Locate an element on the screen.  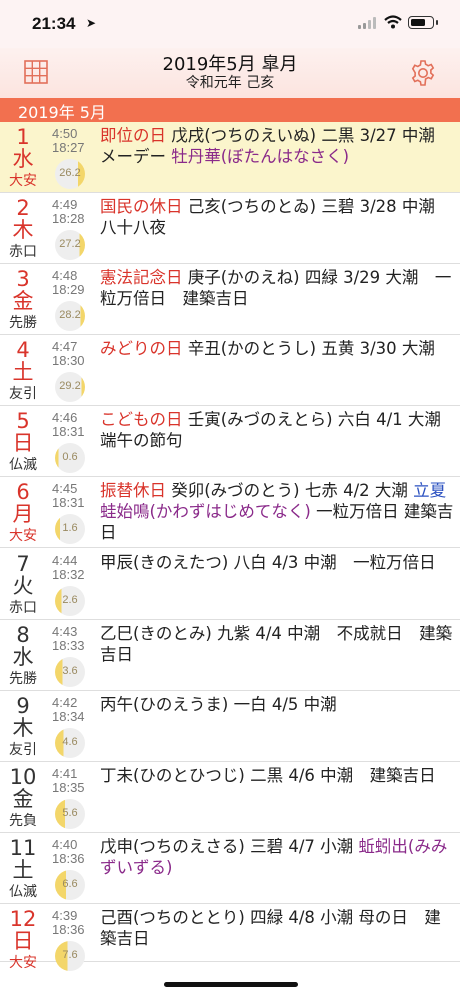
sunrise-time: 4:39 is located at coordinates (65, 915).